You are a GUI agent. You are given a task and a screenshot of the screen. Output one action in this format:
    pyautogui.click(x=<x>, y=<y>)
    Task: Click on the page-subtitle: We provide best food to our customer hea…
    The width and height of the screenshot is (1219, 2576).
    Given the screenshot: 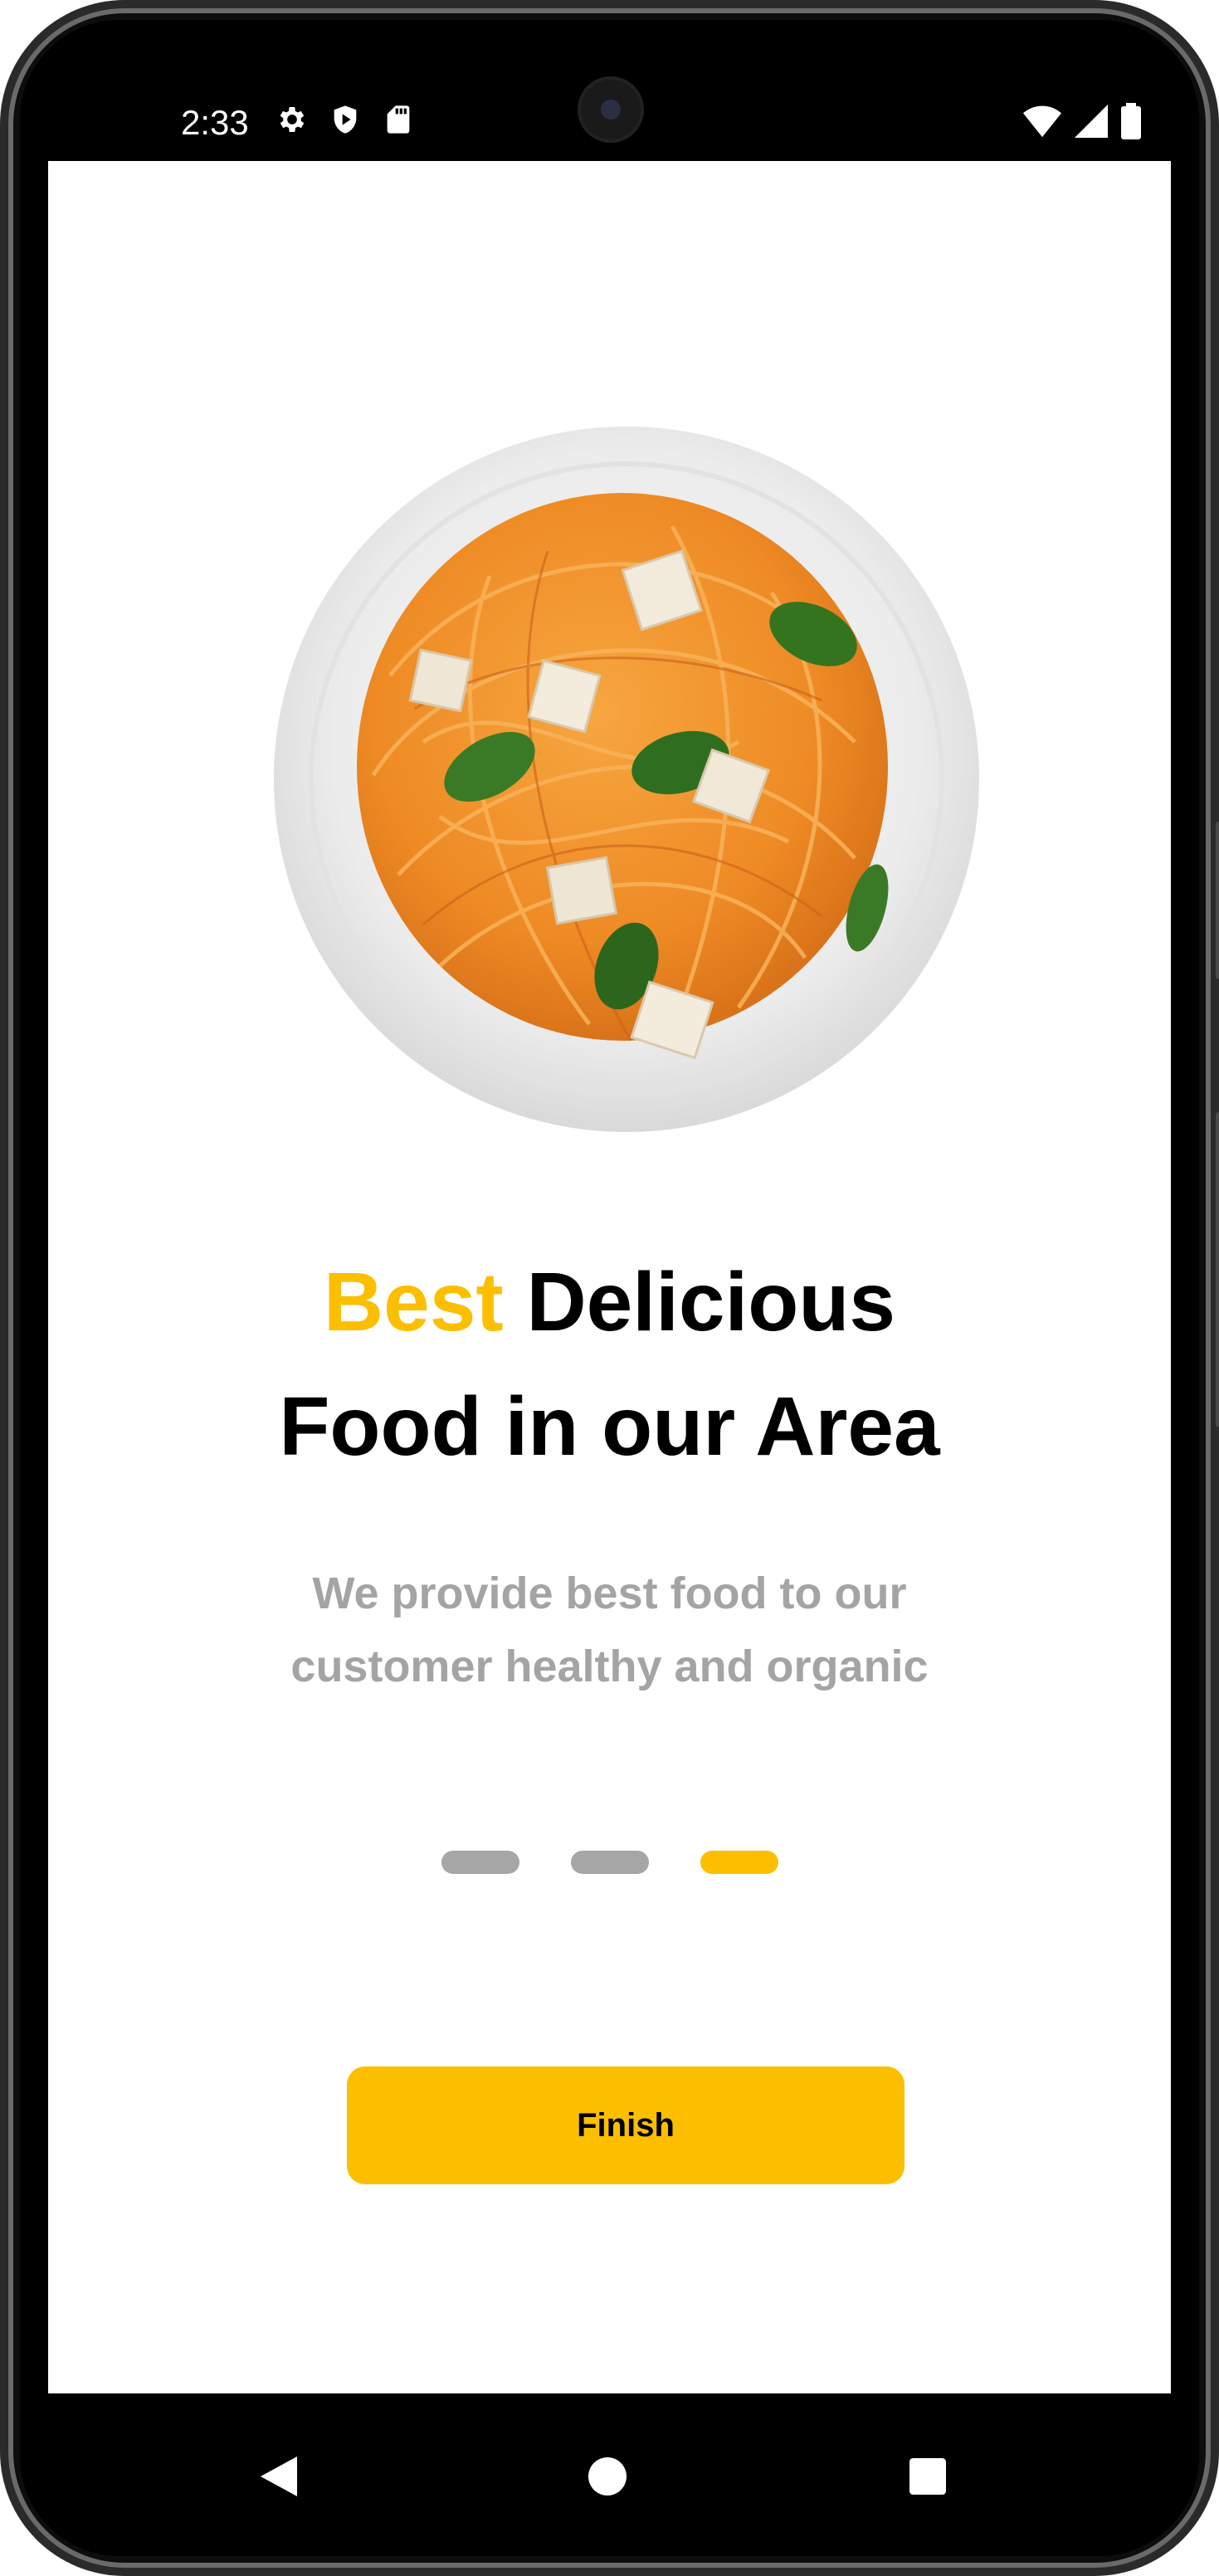 What is the action you would take?
    pyautogui.click(x=609, y=1630)
    